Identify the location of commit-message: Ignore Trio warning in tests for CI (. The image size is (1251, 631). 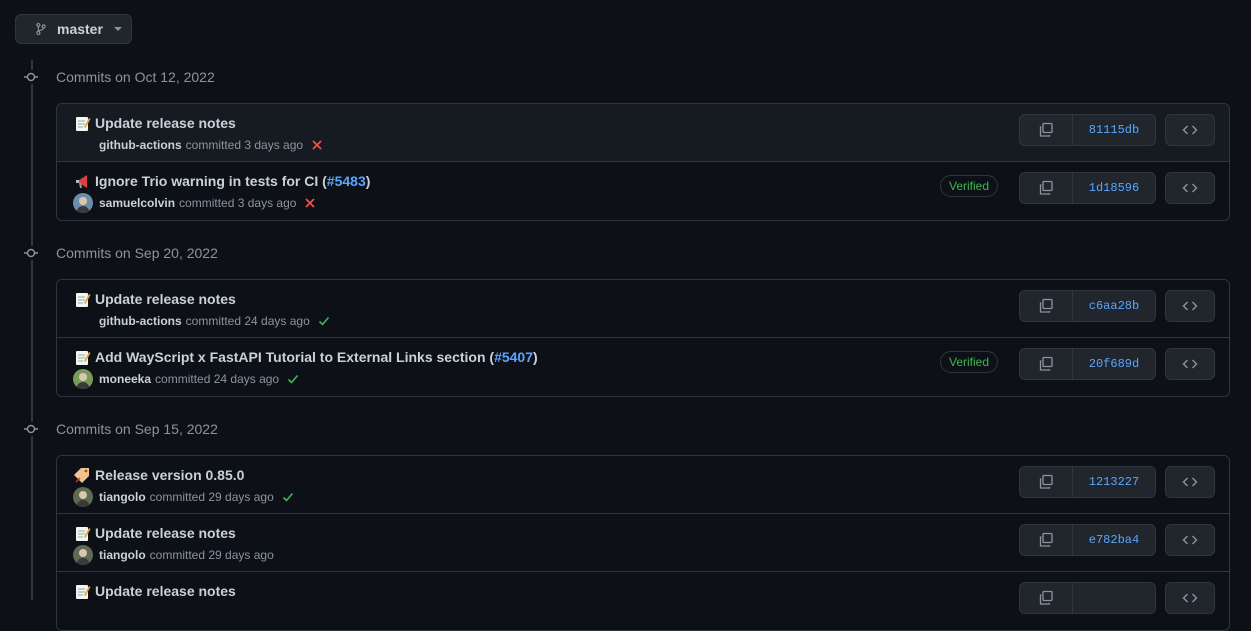
(211, 181).